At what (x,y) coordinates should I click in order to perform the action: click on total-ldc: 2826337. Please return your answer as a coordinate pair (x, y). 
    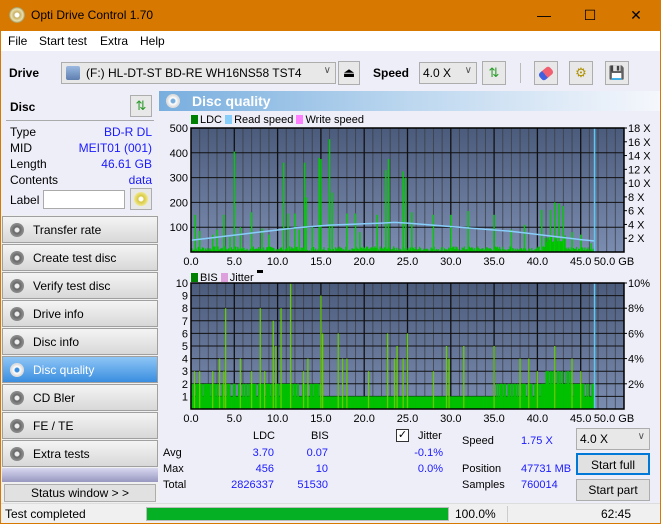
    Looking at the image, I should click on (252, 485).